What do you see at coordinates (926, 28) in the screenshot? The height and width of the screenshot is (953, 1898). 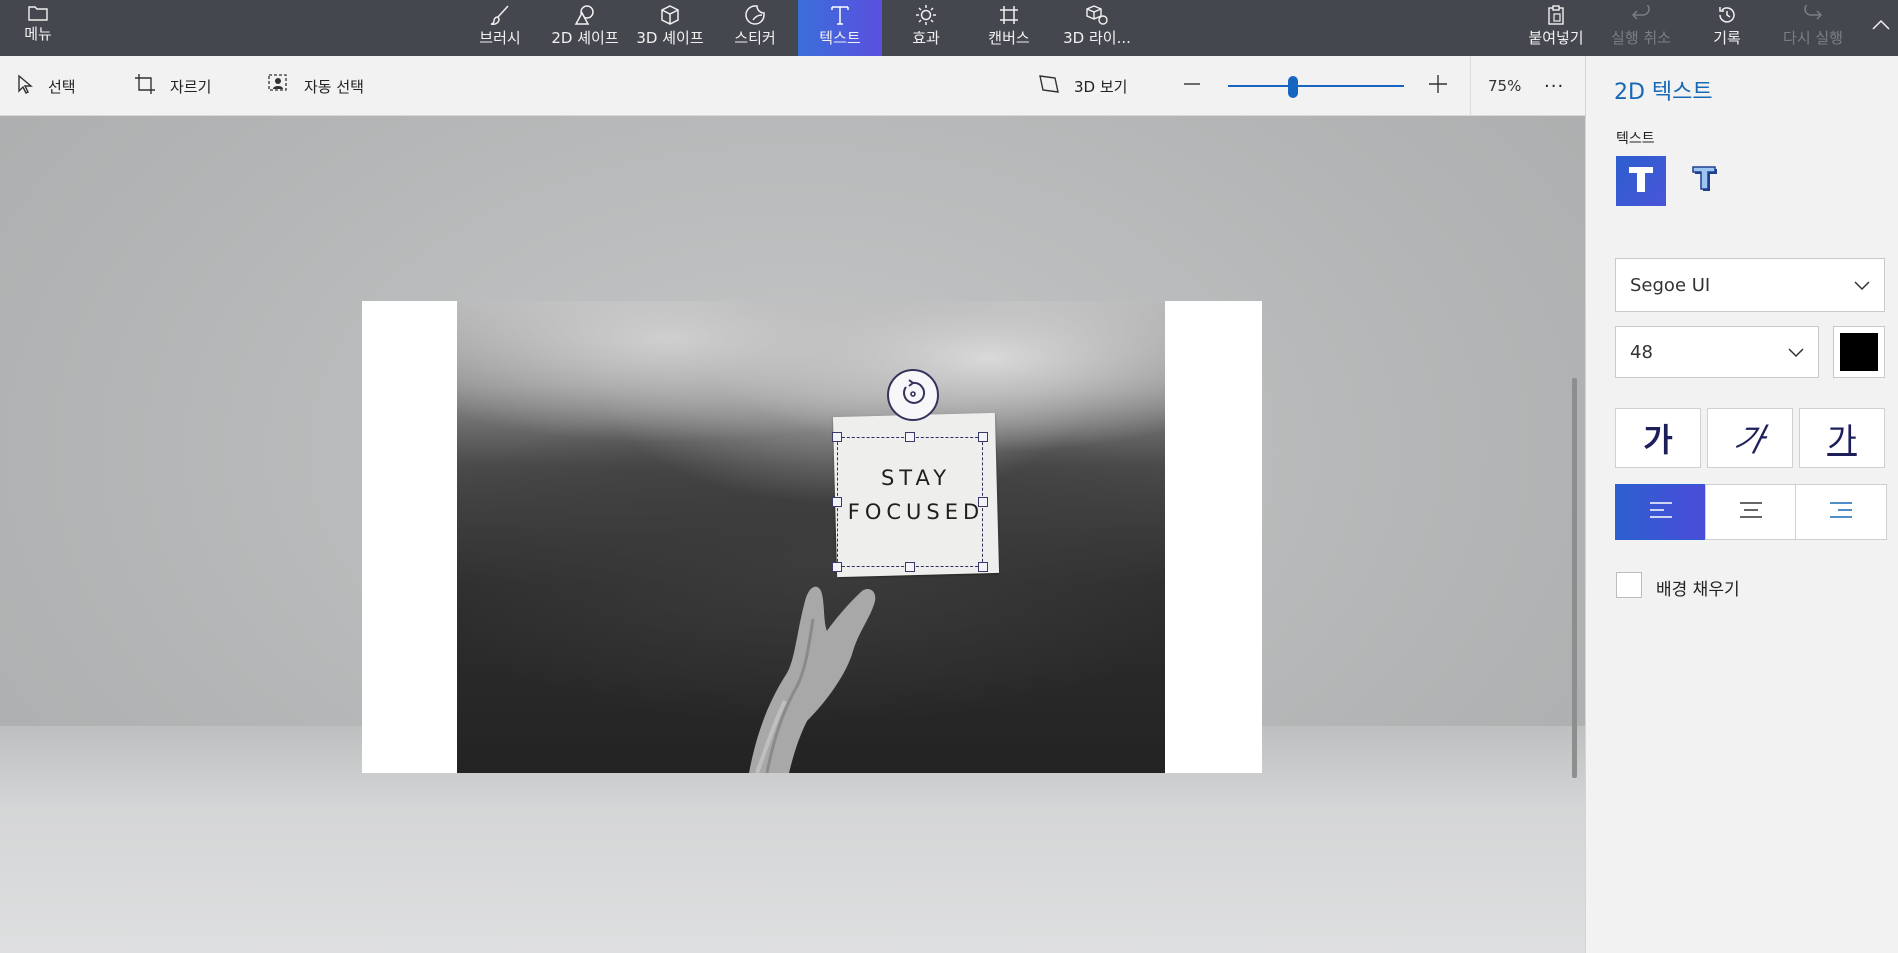 I see `tool-effects: 효과` at bounding box center [926, 28].